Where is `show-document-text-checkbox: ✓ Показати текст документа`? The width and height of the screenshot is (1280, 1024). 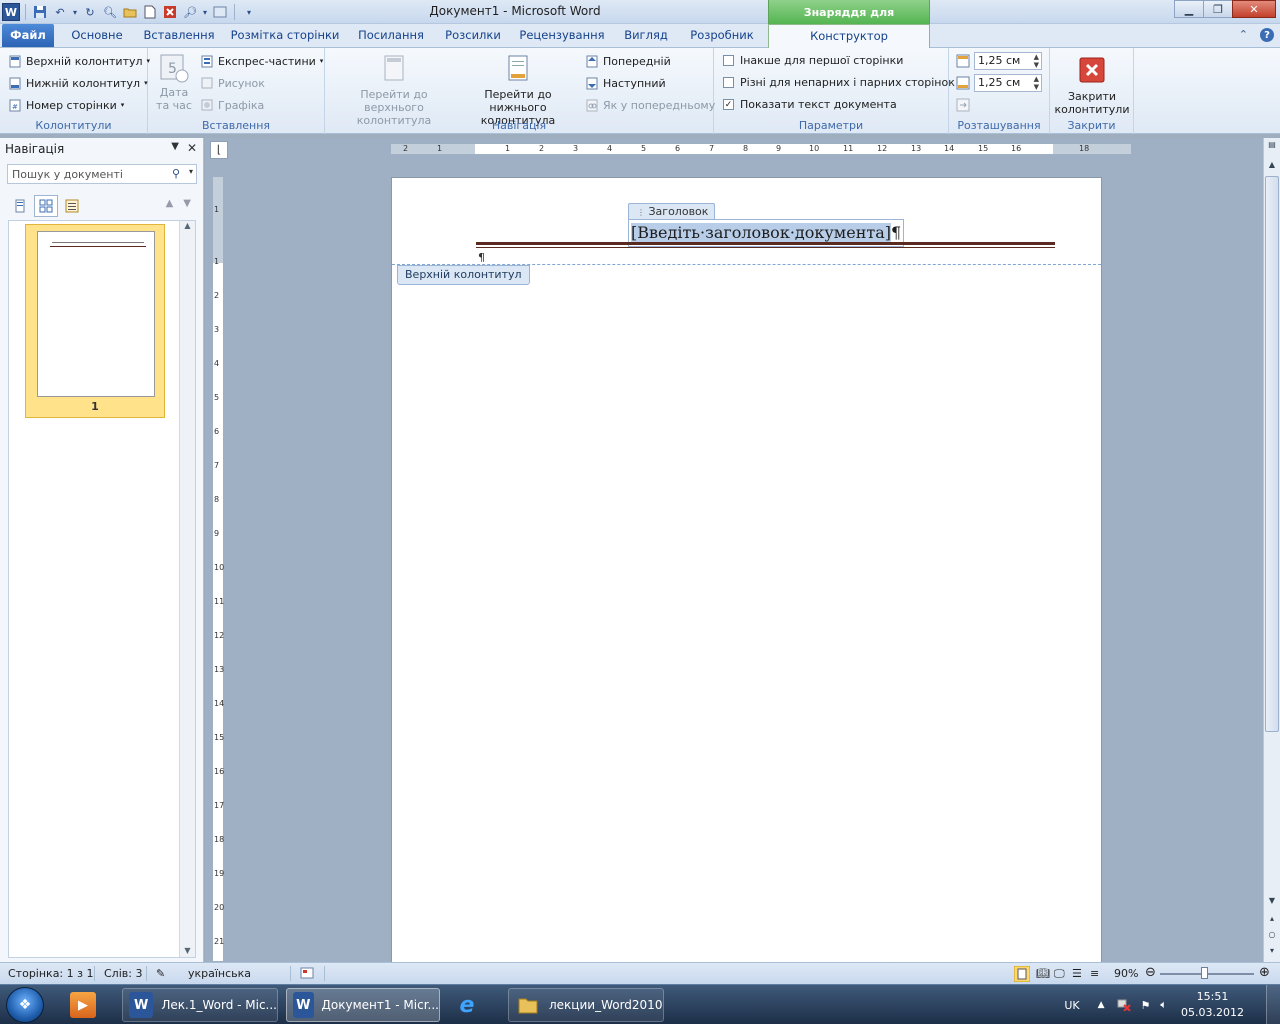 show-document-text-checkbox: ✓ Показати текст документа is located at coordinates (810, 104).